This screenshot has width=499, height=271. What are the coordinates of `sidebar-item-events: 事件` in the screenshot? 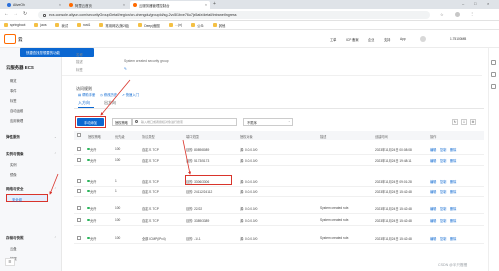 It's located at (13, 90).